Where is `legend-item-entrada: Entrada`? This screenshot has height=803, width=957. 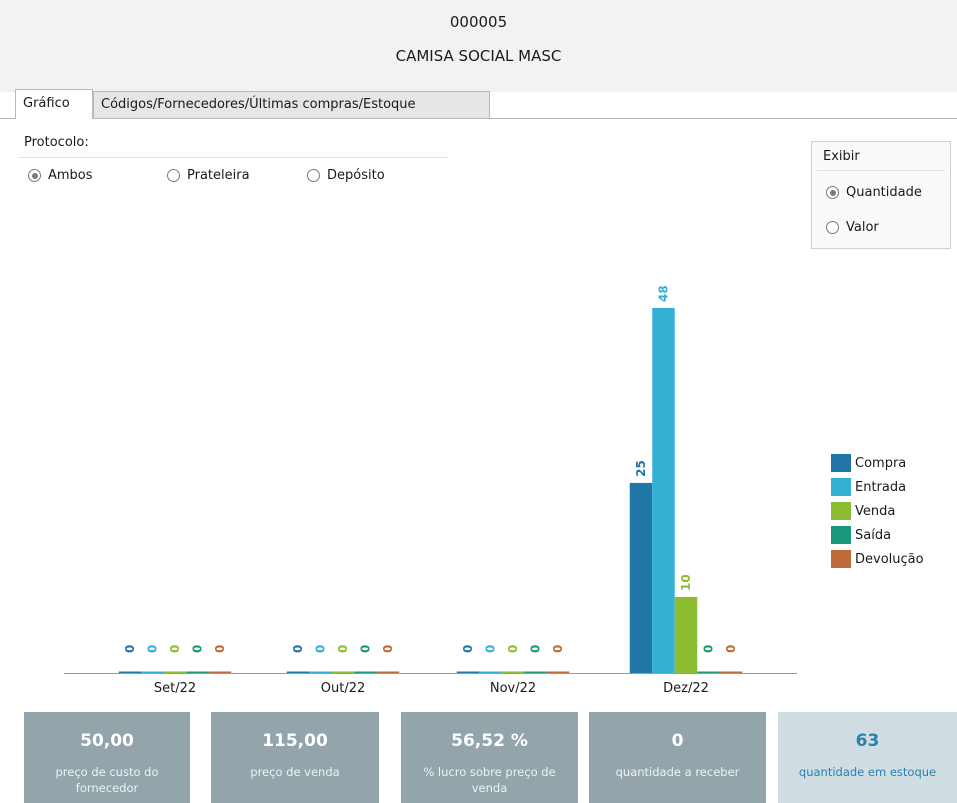 legend-item-entrada: Entrada is located at coordinates (877, 487).